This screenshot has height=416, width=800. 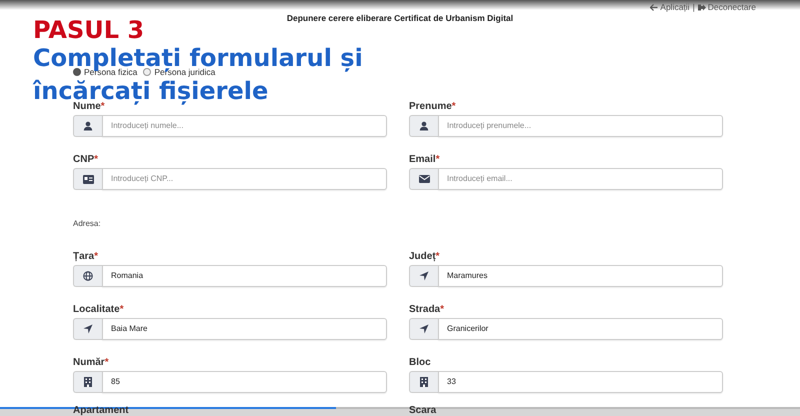 I want to click on input-field: Maramures, so click(x=580, y=276).